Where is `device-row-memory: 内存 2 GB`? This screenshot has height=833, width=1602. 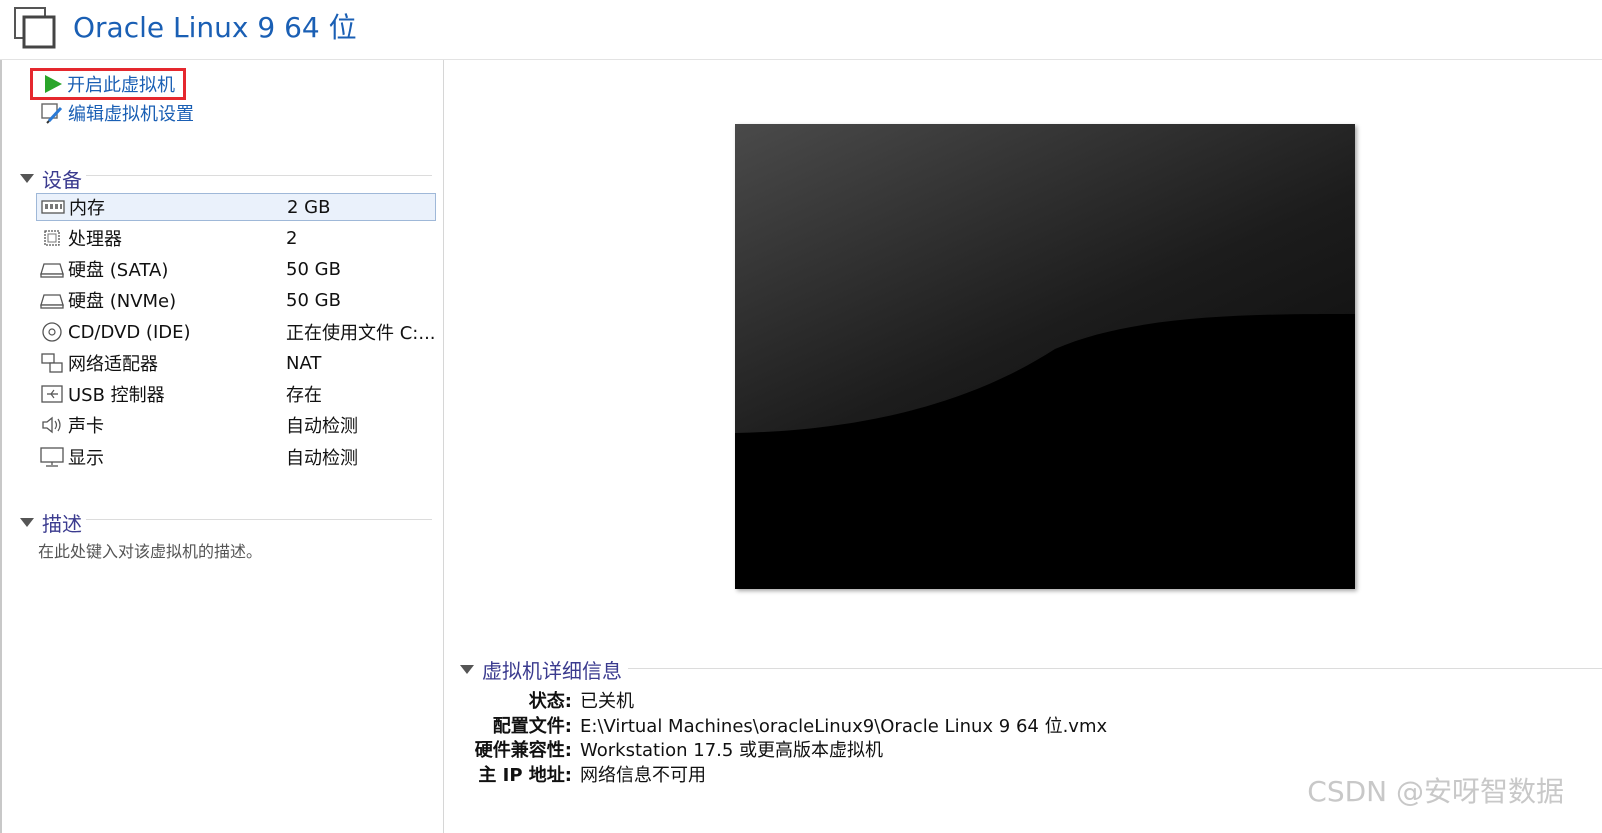 device-row-memory: 内存 2 GB is located at coordinates (236, 207).